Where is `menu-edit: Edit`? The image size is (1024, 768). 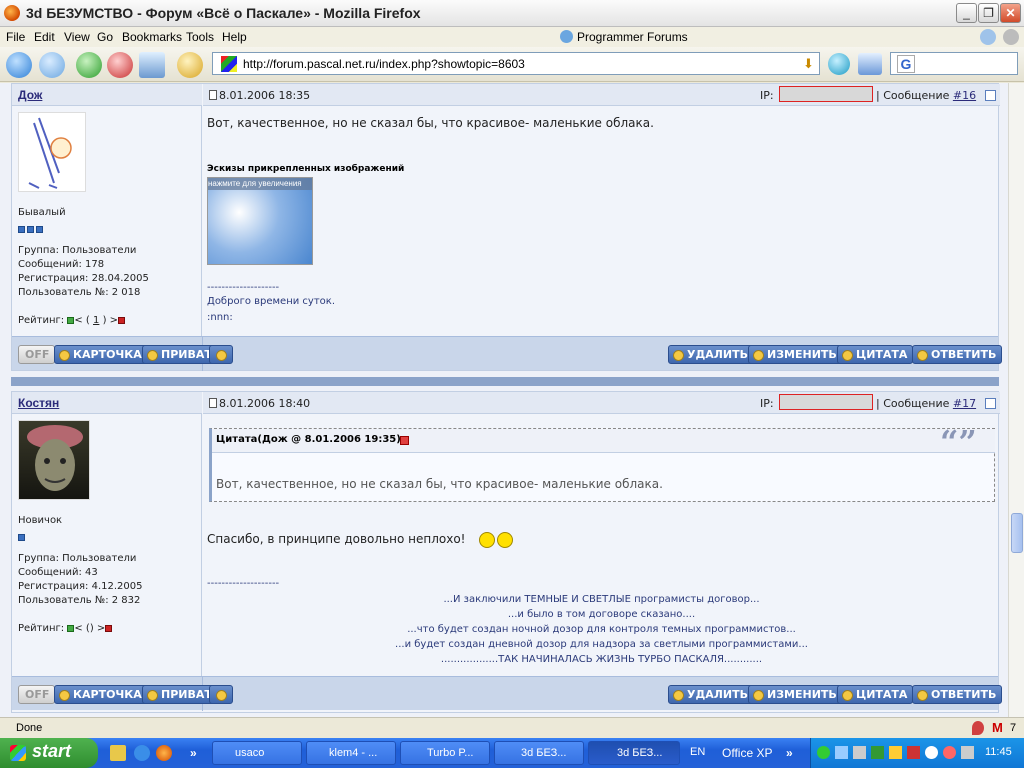
menu-edit: Edit is located at coordinates (44, 37).